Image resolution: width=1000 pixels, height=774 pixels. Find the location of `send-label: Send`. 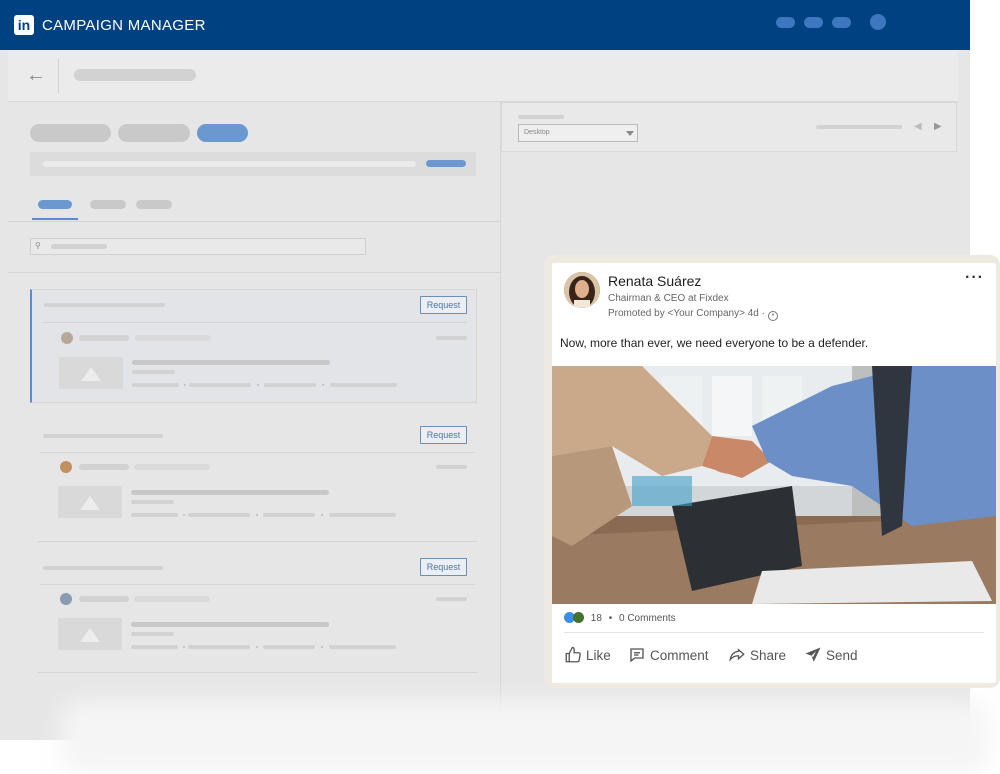

send-label: Send is located at coordinates (842, 655).